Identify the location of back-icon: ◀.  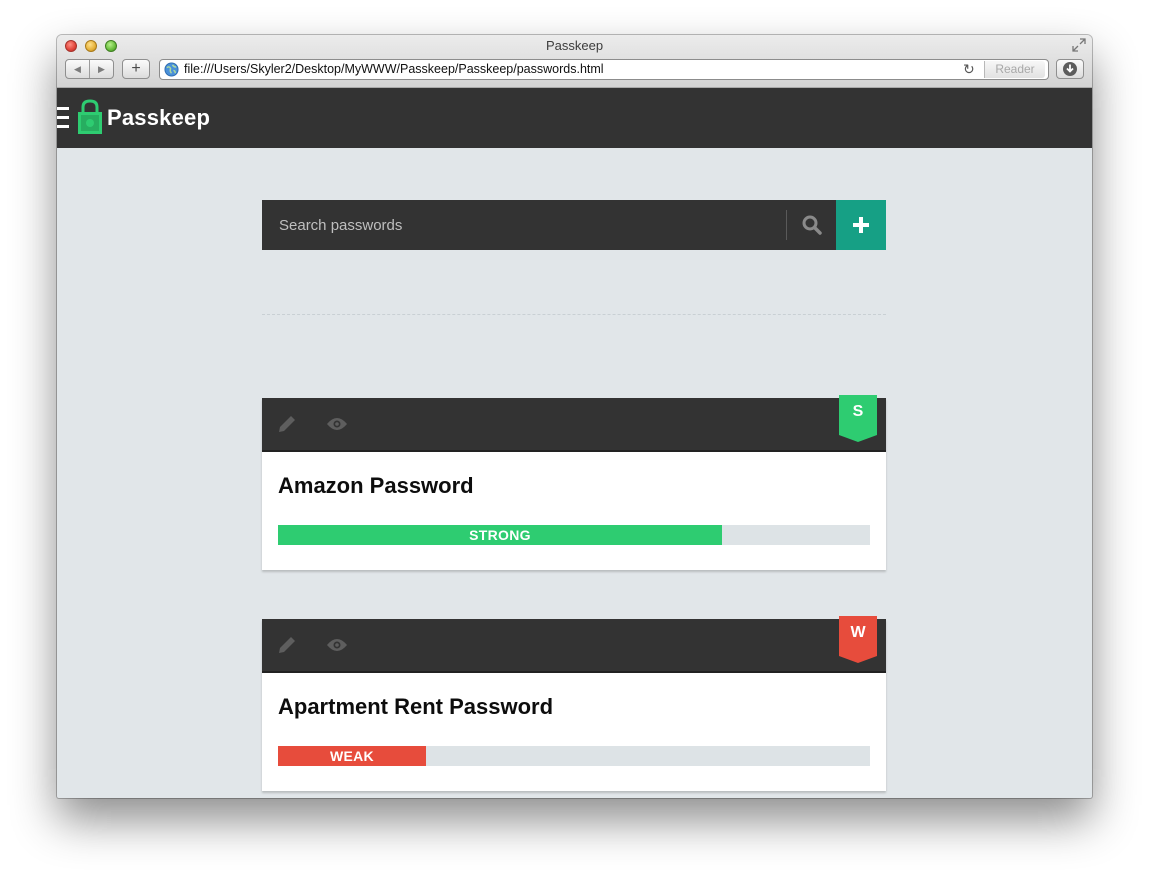
(77, 68).